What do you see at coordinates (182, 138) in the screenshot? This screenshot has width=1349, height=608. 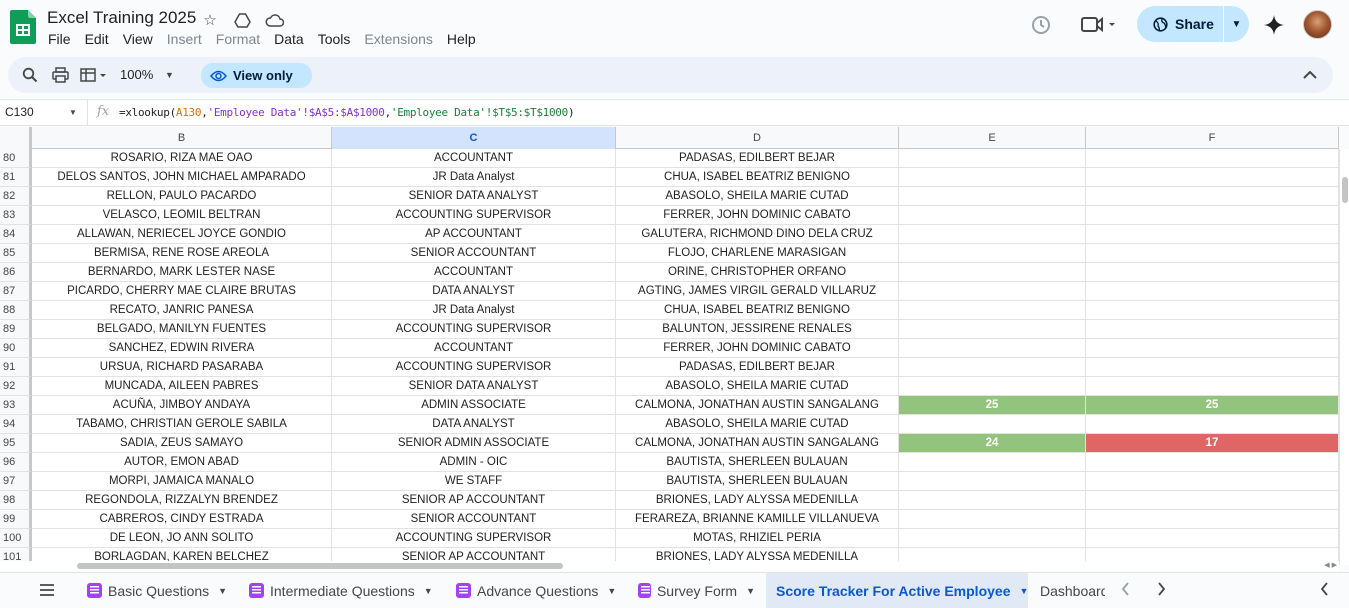 I see `column-header-b: B` at bounding box center [182, 138].